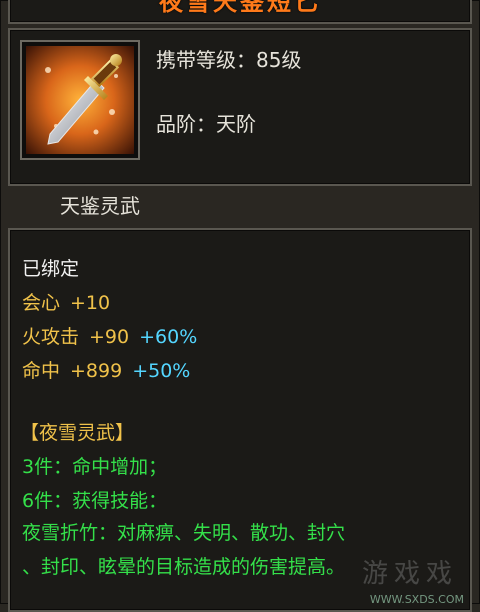 The image size is (480, 612). I want to click on set-bonus-line: 6件：获得技能：, so click(95, 501).